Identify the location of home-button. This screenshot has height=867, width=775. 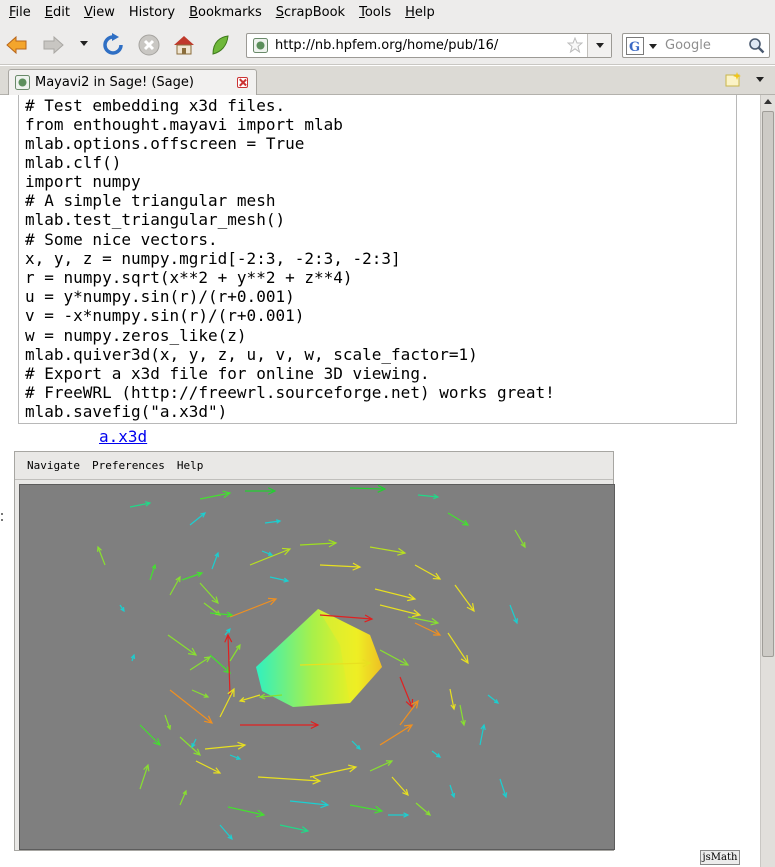
(184, 45).